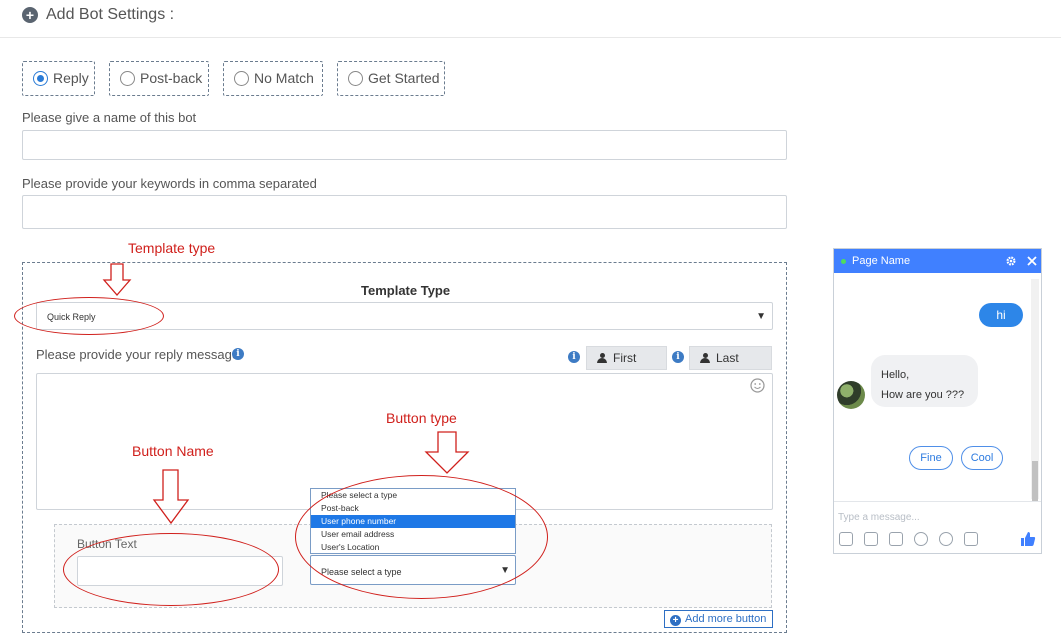 This screenshot has height=633, width=1061. I want to click on radio-post-back-label: Post-back, so click(171, 78).